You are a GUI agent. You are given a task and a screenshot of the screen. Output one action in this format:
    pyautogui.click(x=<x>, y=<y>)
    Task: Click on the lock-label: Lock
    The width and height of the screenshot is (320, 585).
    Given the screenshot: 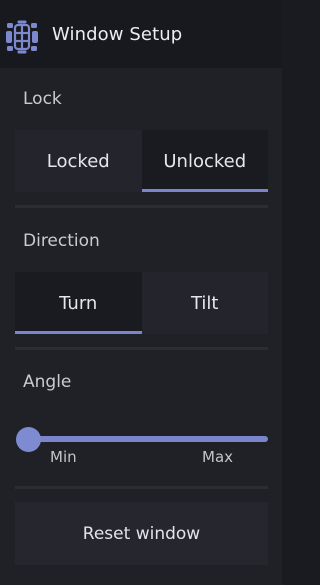 What is the action you would take?
    pyautogui.click(x=42, y=99)
    